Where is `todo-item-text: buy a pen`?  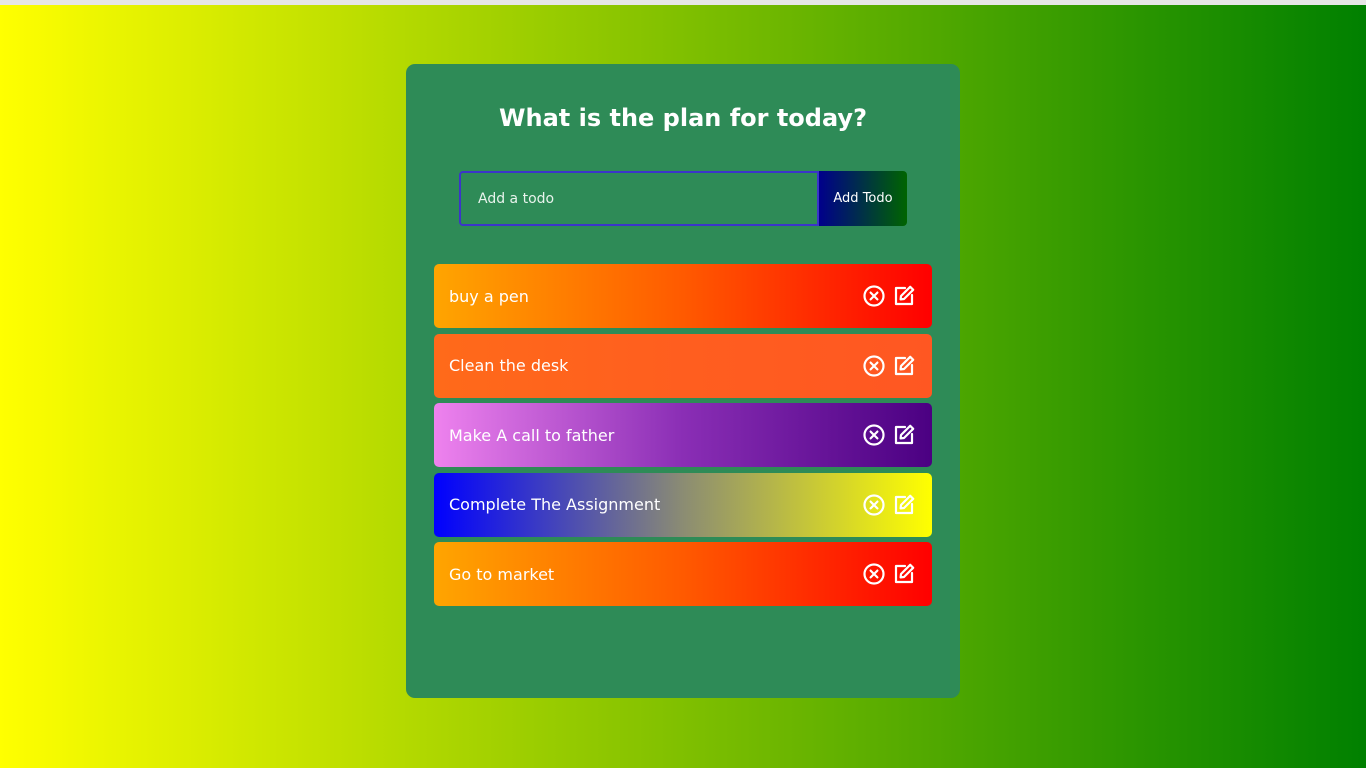 todo-item-text: buy a pen is located at coordinates (652, 296).